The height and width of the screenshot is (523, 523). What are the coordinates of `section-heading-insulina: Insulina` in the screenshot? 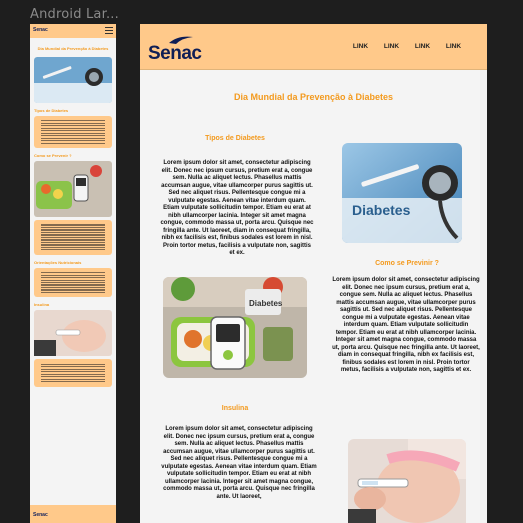 It's located at (235, 408).